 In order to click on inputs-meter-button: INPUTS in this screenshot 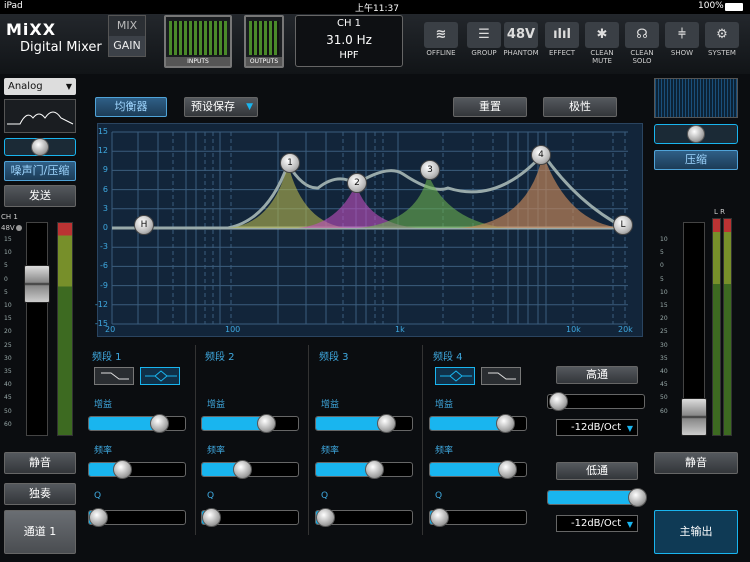, I will do `click(198, 41)`.